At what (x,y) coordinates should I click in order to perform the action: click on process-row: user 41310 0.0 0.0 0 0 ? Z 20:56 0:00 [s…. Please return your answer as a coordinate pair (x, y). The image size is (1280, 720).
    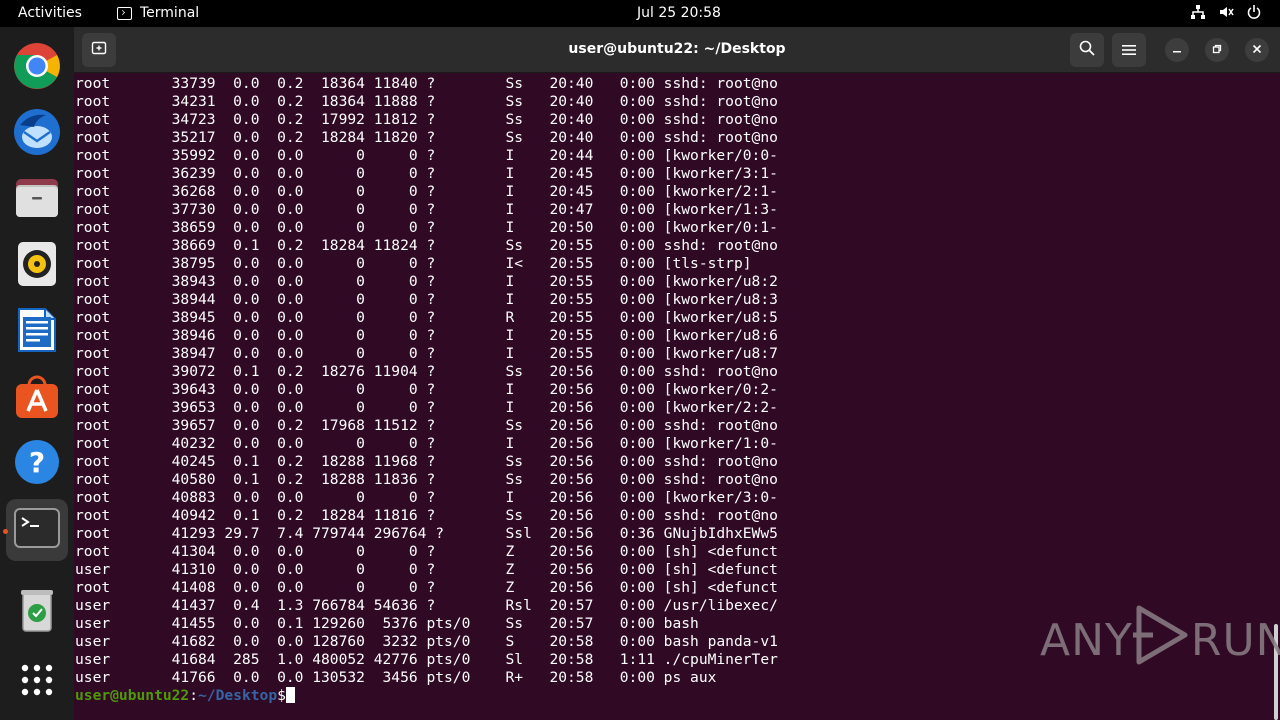
    Looking at the image, I should click on (426, 569).